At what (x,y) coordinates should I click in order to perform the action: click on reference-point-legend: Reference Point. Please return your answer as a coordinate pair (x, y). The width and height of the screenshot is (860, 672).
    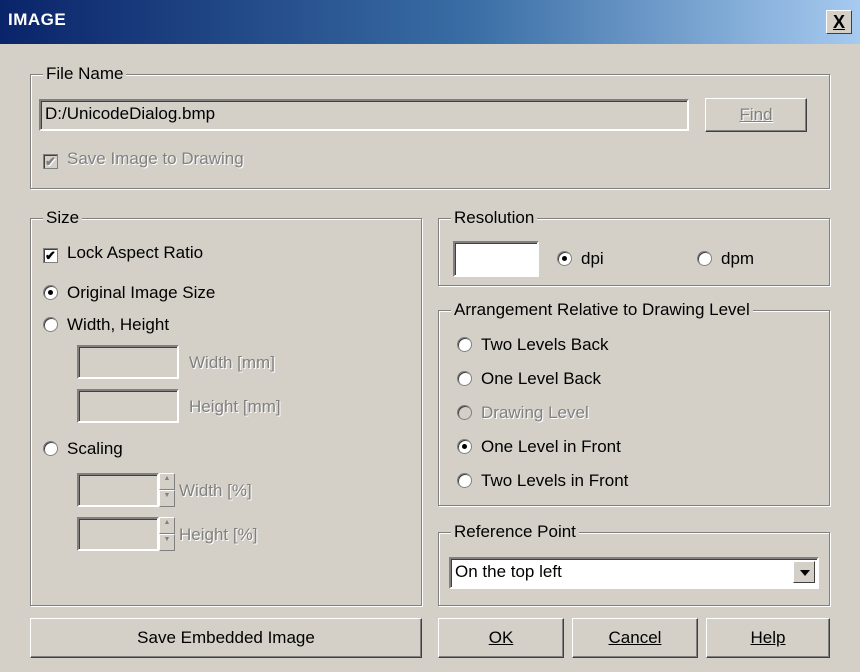
    Looking at the image, I should click on (515, 532).